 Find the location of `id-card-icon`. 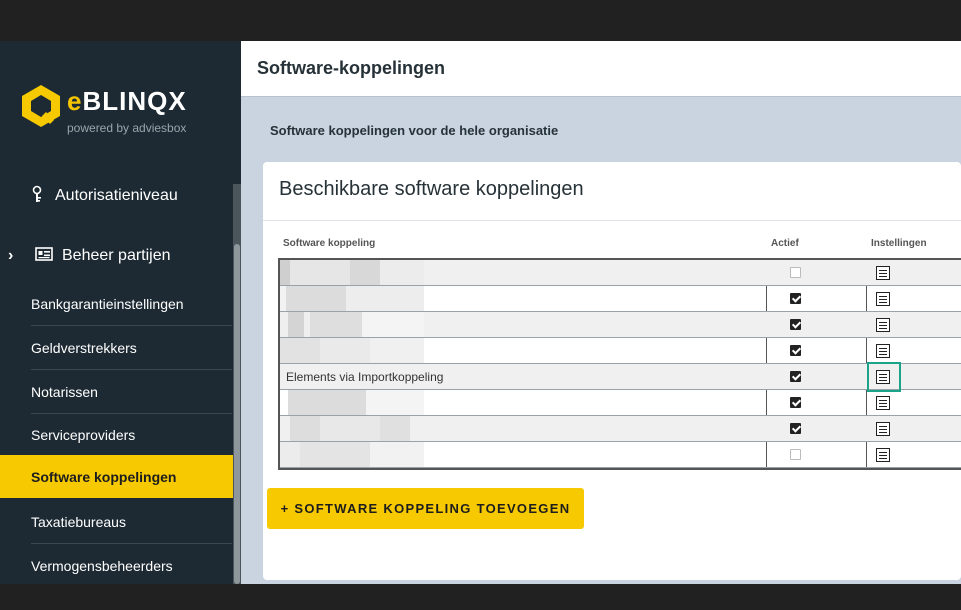

id-card-icon is located at coordinates (44, 256).